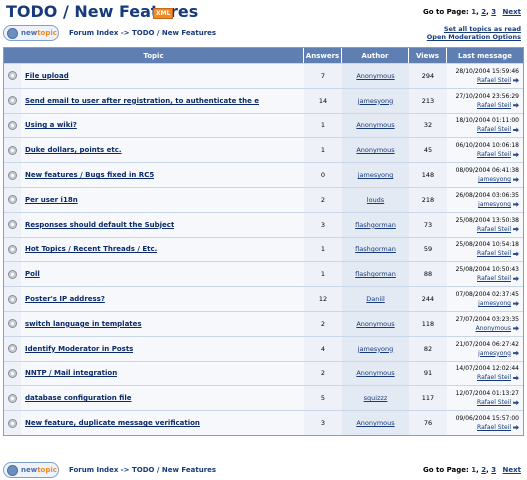 The image size is (527, 480). What do you see at coordinates (487, 171) in the screenshot?
I see `last-message-date: 08/09/2004 06:41:38` at bounding box center [487, 171].